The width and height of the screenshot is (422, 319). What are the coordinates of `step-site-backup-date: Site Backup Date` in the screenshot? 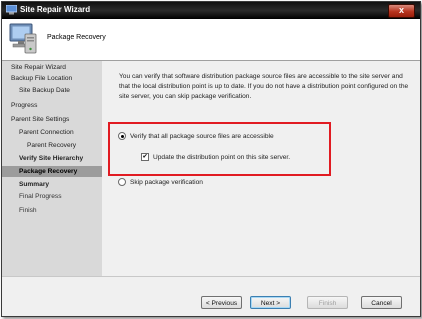 It's located at (44, 90).